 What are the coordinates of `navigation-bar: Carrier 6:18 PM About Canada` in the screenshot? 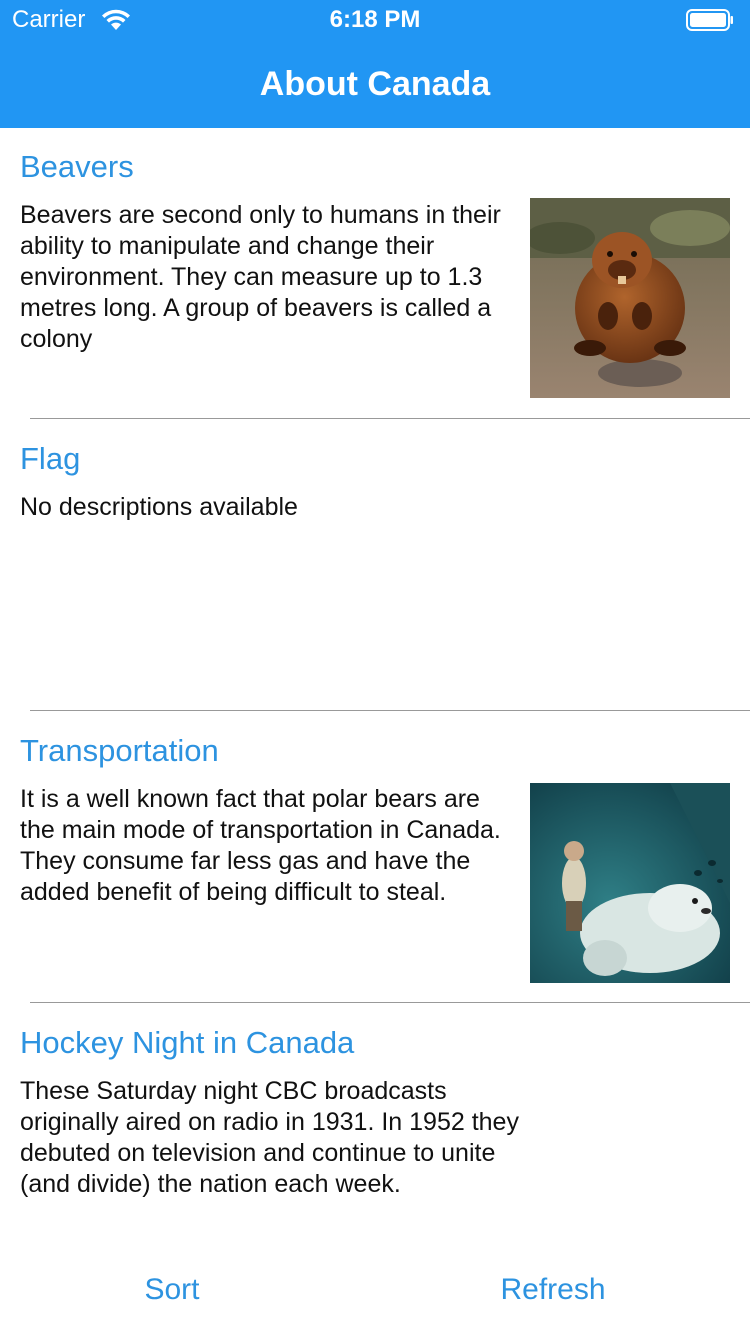 It's located at (375, 64).